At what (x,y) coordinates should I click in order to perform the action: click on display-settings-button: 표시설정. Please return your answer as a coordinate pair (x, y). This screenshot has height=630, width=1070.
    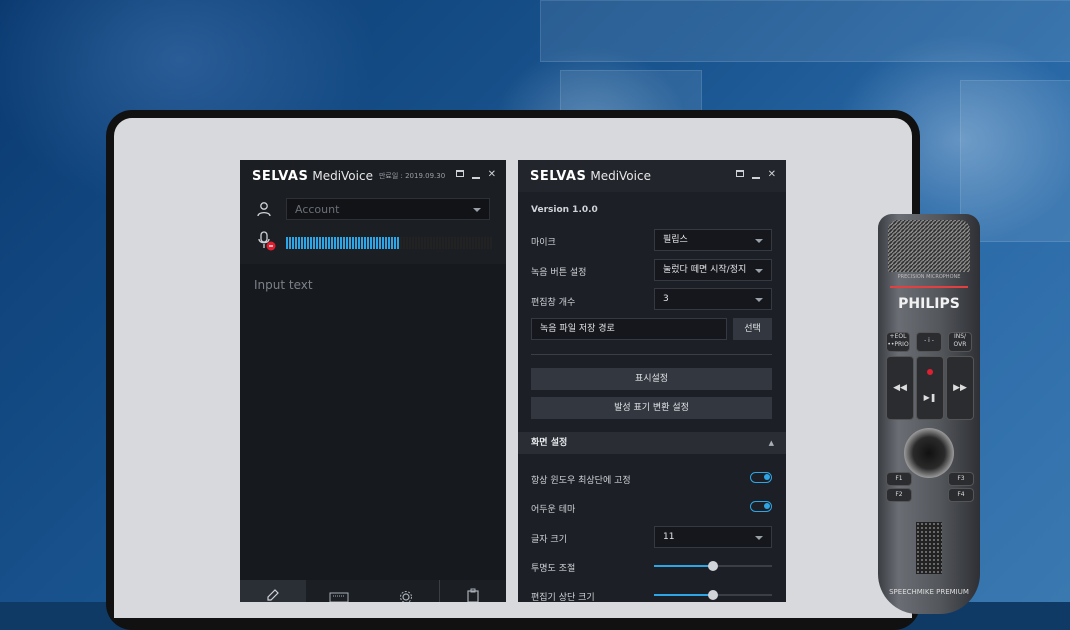
    Looking at the image, I should click on (651, 379).